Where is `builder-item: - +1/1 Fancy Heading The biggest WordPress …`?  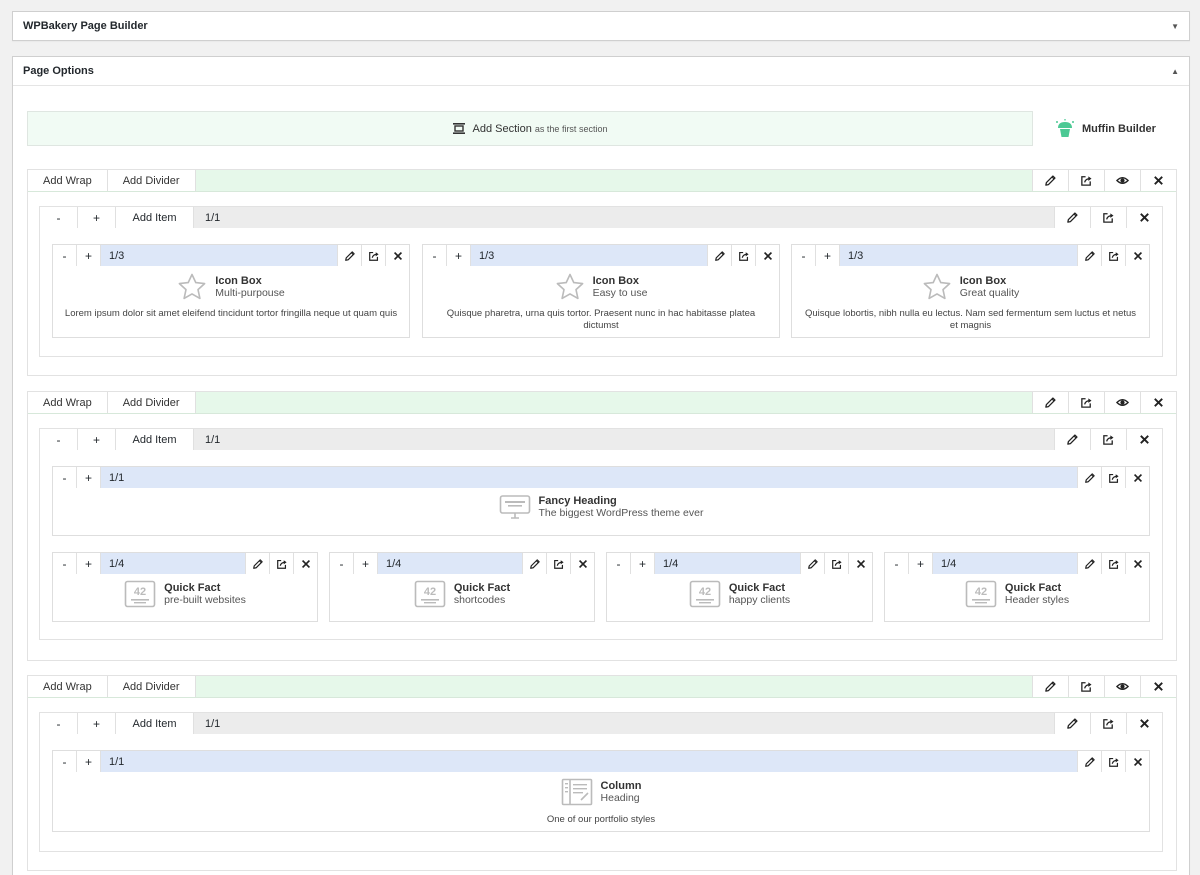 builder-item: - +1/1 Fancy Heading The biggest WordPress … is located at coordinates (601, 501).